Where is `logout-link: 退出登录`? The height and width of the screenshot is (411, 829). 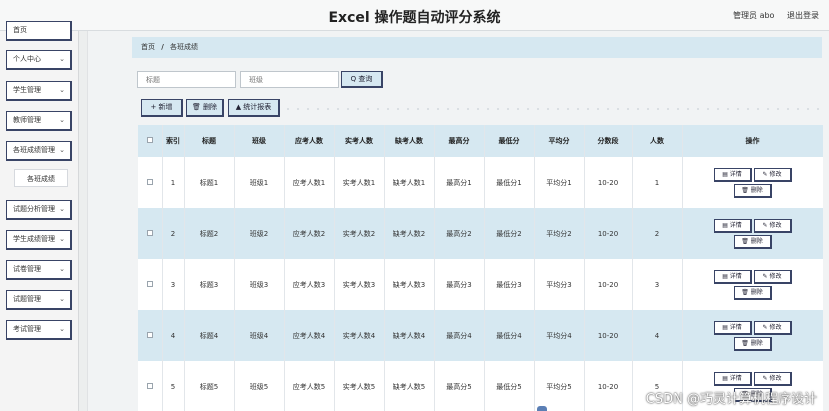
logout-link: 退出登录 is located at coordinates (803, 15).